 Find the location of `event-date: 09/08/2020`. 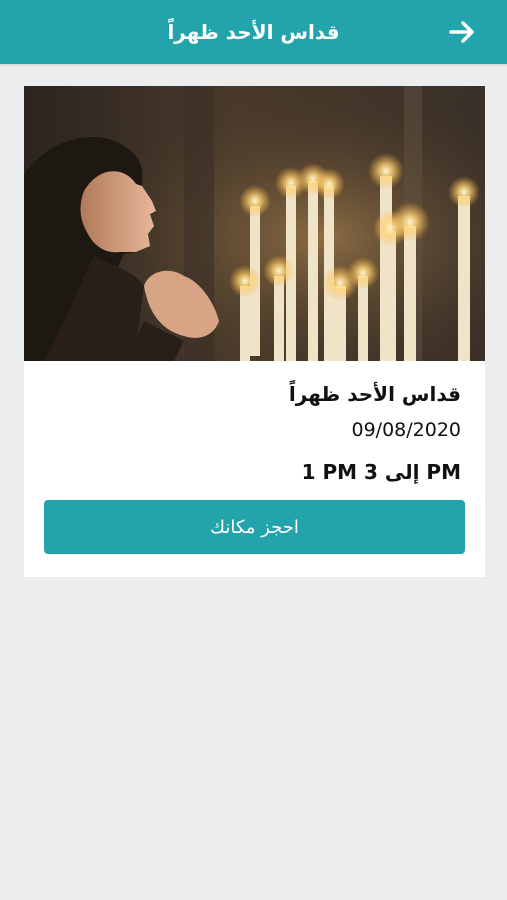

event-date: 09/08/2020 is located at coordinates (406, 430).